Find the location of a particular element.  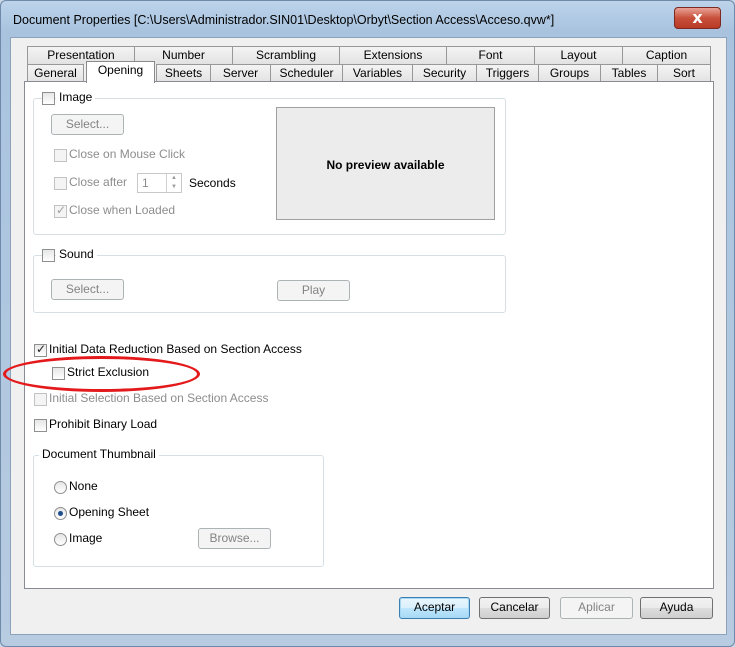

prohibit-binary-checkbox is located at coordinates (40, 425).